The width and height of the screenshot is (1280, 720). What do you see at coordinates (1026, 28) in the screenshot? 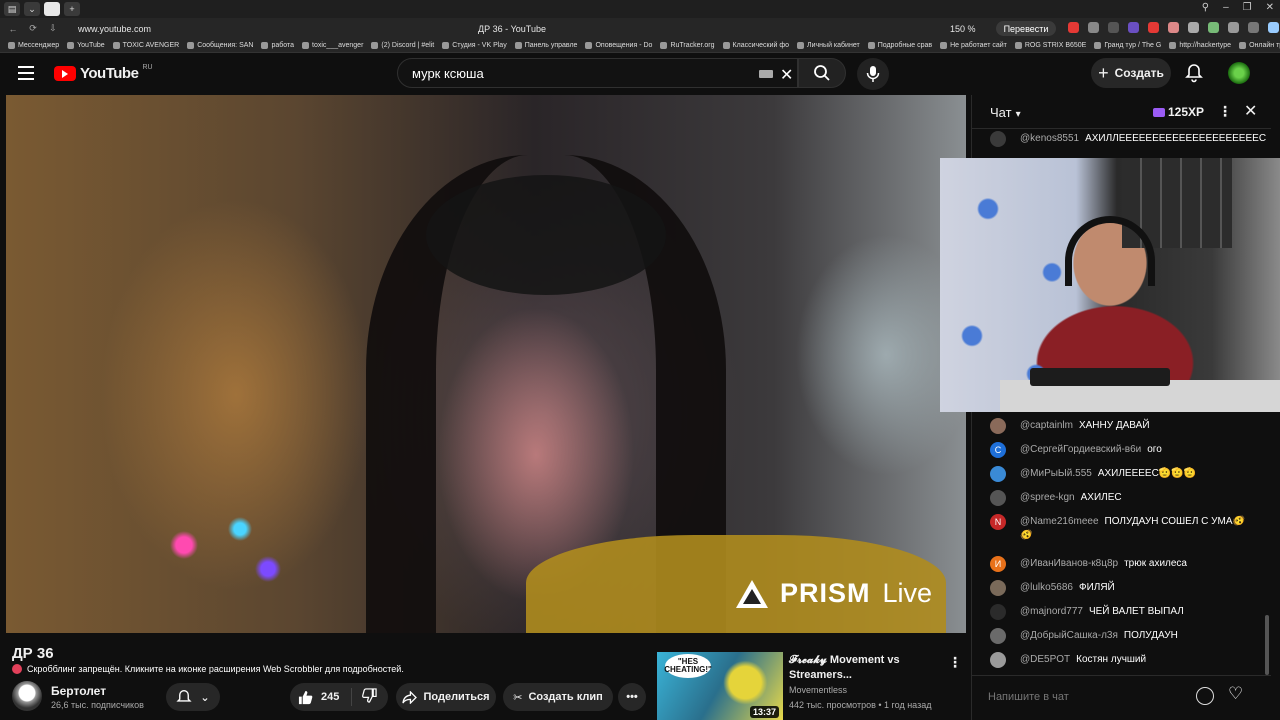
I see `translate-button: Перевести` at bounding box center [1026, 28].